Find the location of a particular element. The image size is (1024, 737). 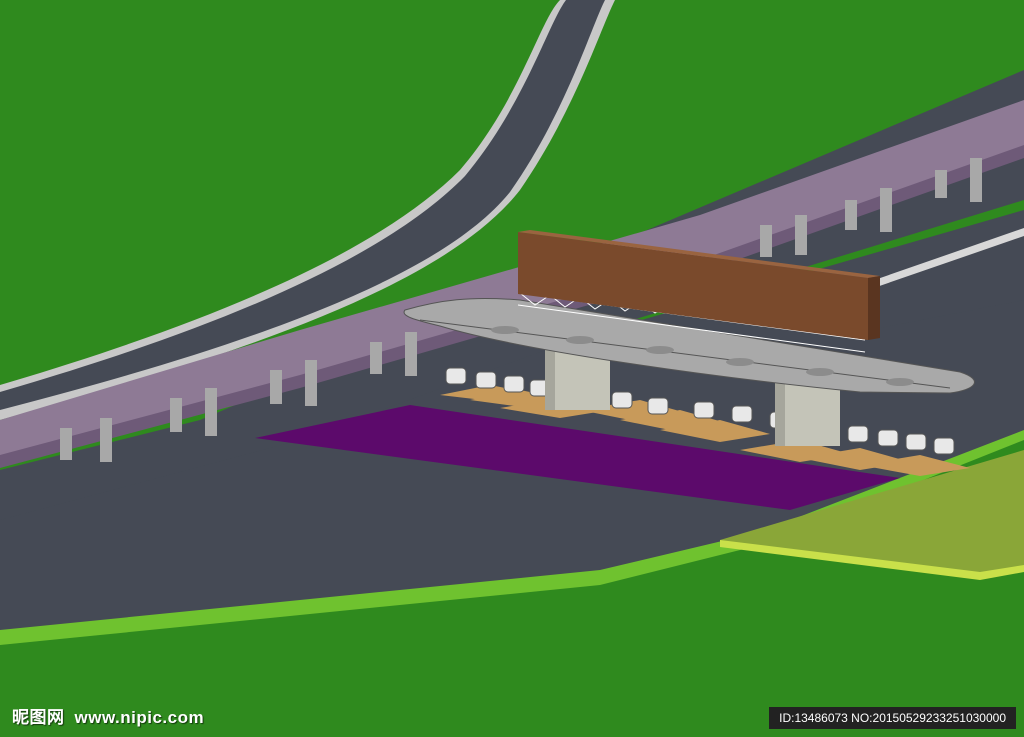

watermark-brand: 昵图网 www.nipic.com is located at coordinates (108, 718).